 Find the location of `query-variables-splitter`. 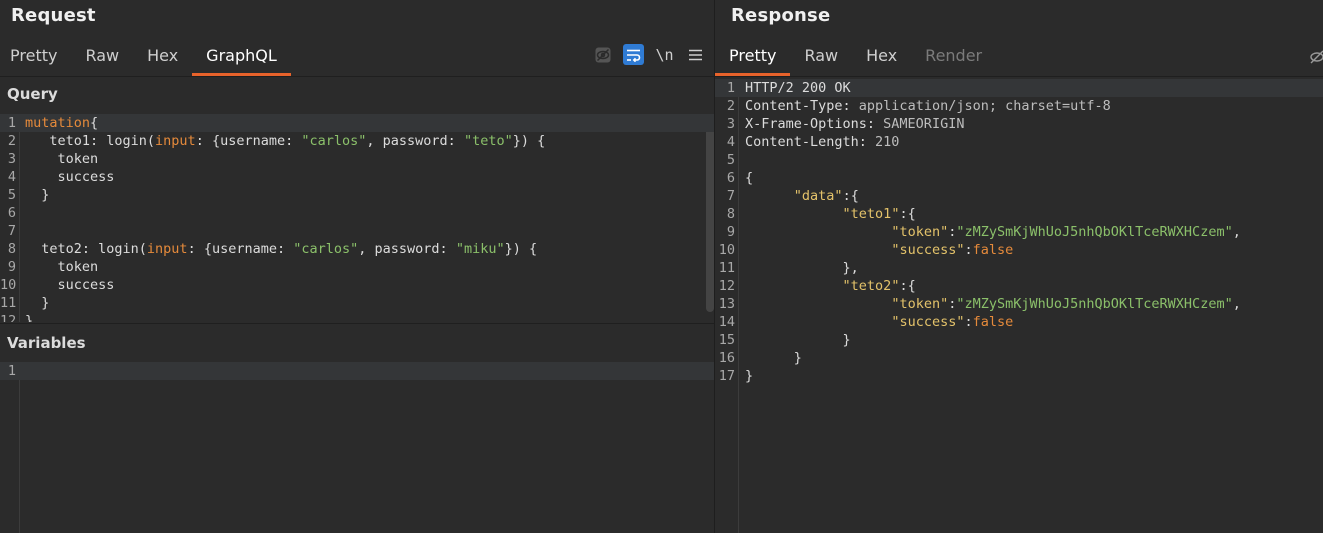

query-variables-splitter is located at coordinates (357, 323).